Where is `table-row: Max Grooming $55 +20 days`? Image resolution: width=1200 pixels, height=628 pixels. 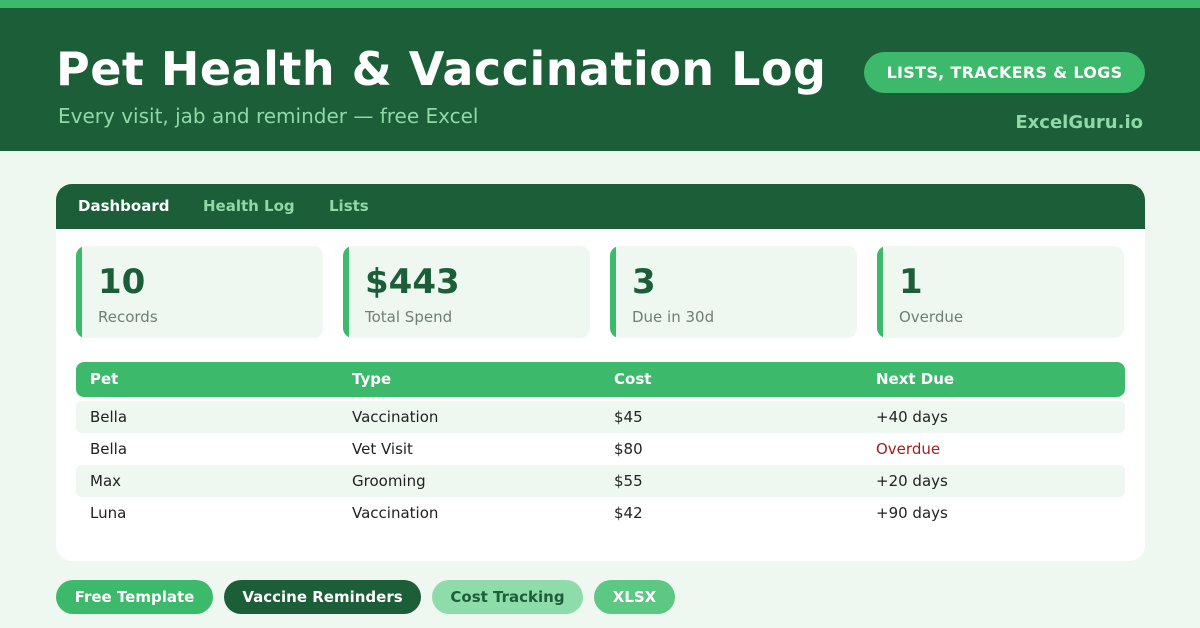
table-row: Max Grooming $55 +20 days is located at coordinates (600, 481).